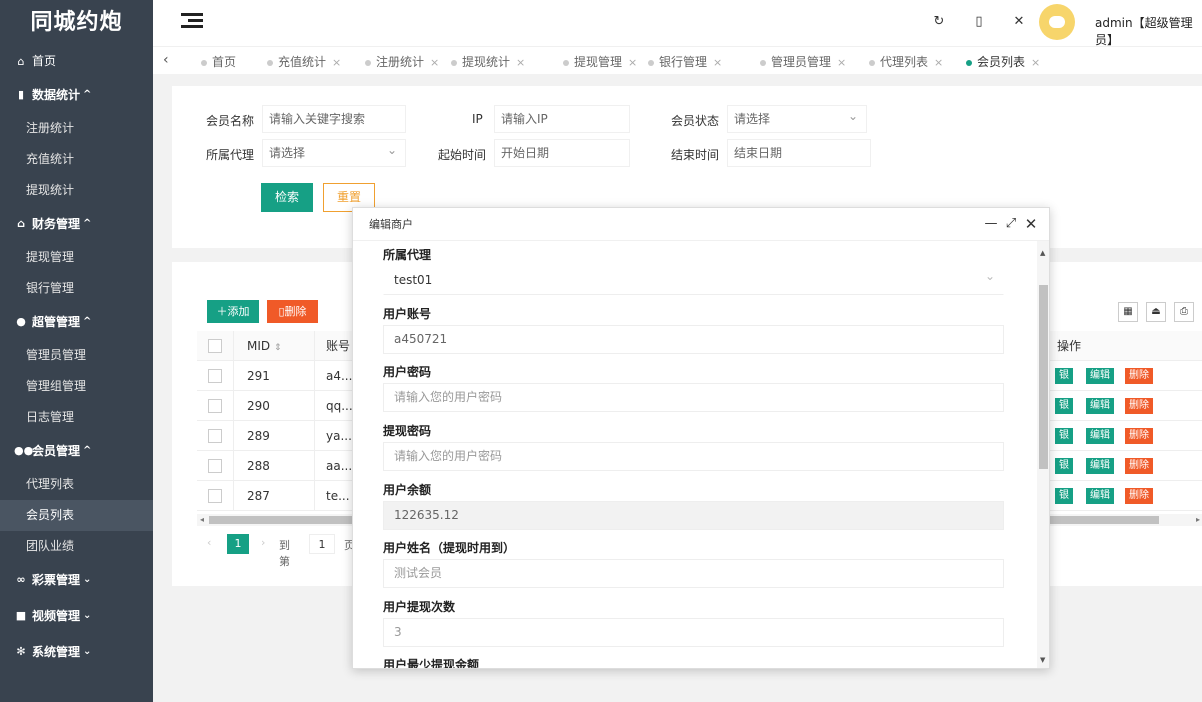 The height and width of the screenshot is (702, 1202). What do you see at coordinates (685, 61) in the screenshot?
I see `tab-bank-manage: 银行管理 ×` at bounding box center [685, 61].